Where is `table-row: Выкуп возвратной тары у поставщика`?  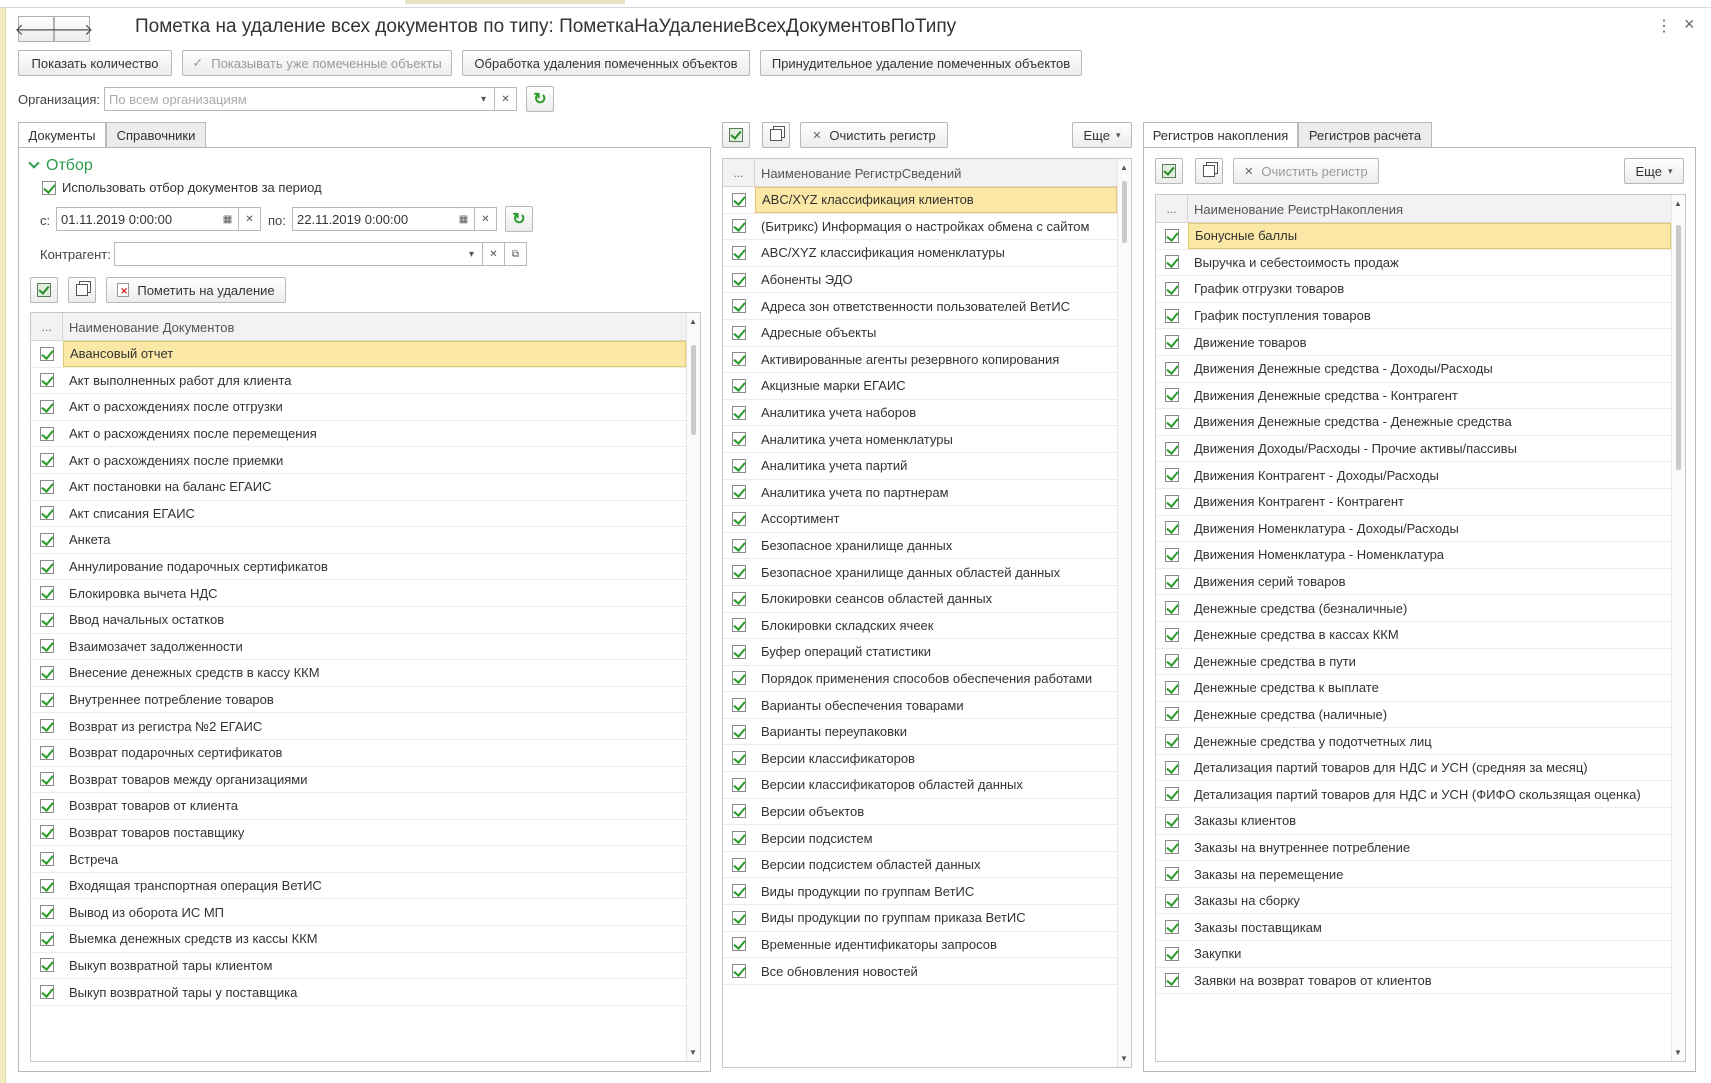
table-row: Выкуп возвратной тары у поставщика is located at coordinates (358, 992).